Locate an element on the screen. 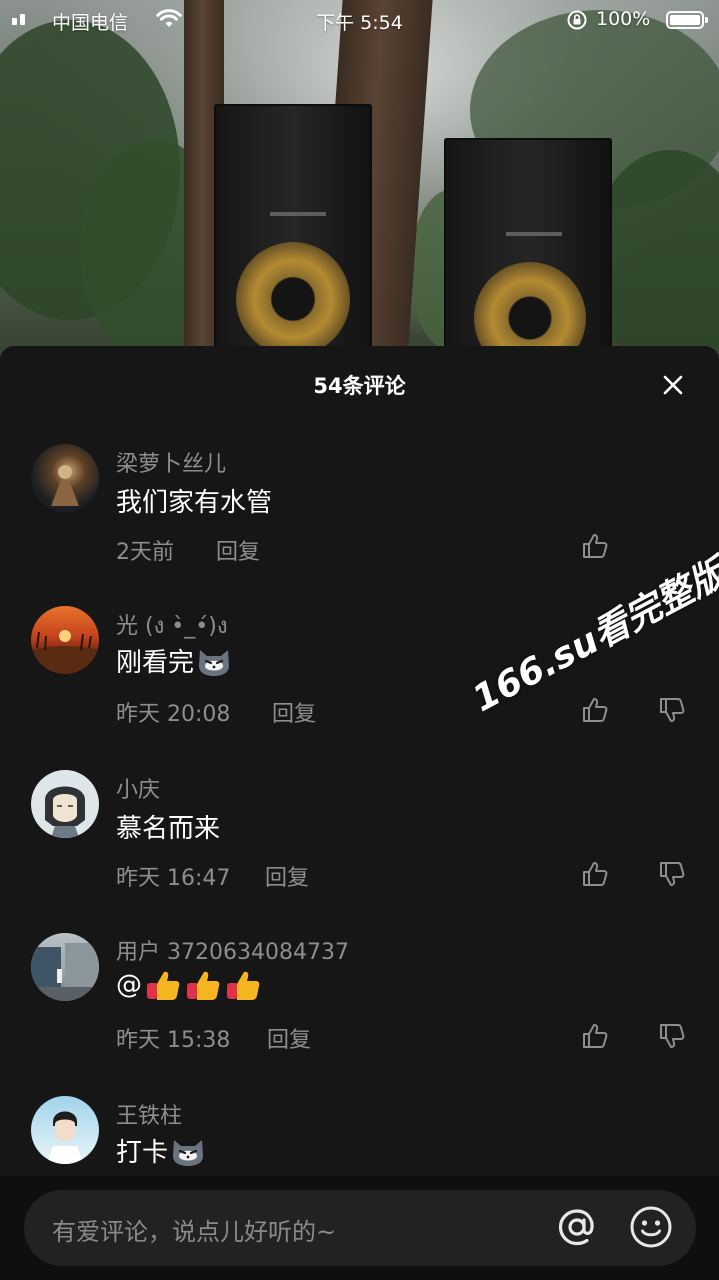 The width and height of the screenshot is (719, 1280). comment-text: 慕名而来 is located at coordinates (168, 826).